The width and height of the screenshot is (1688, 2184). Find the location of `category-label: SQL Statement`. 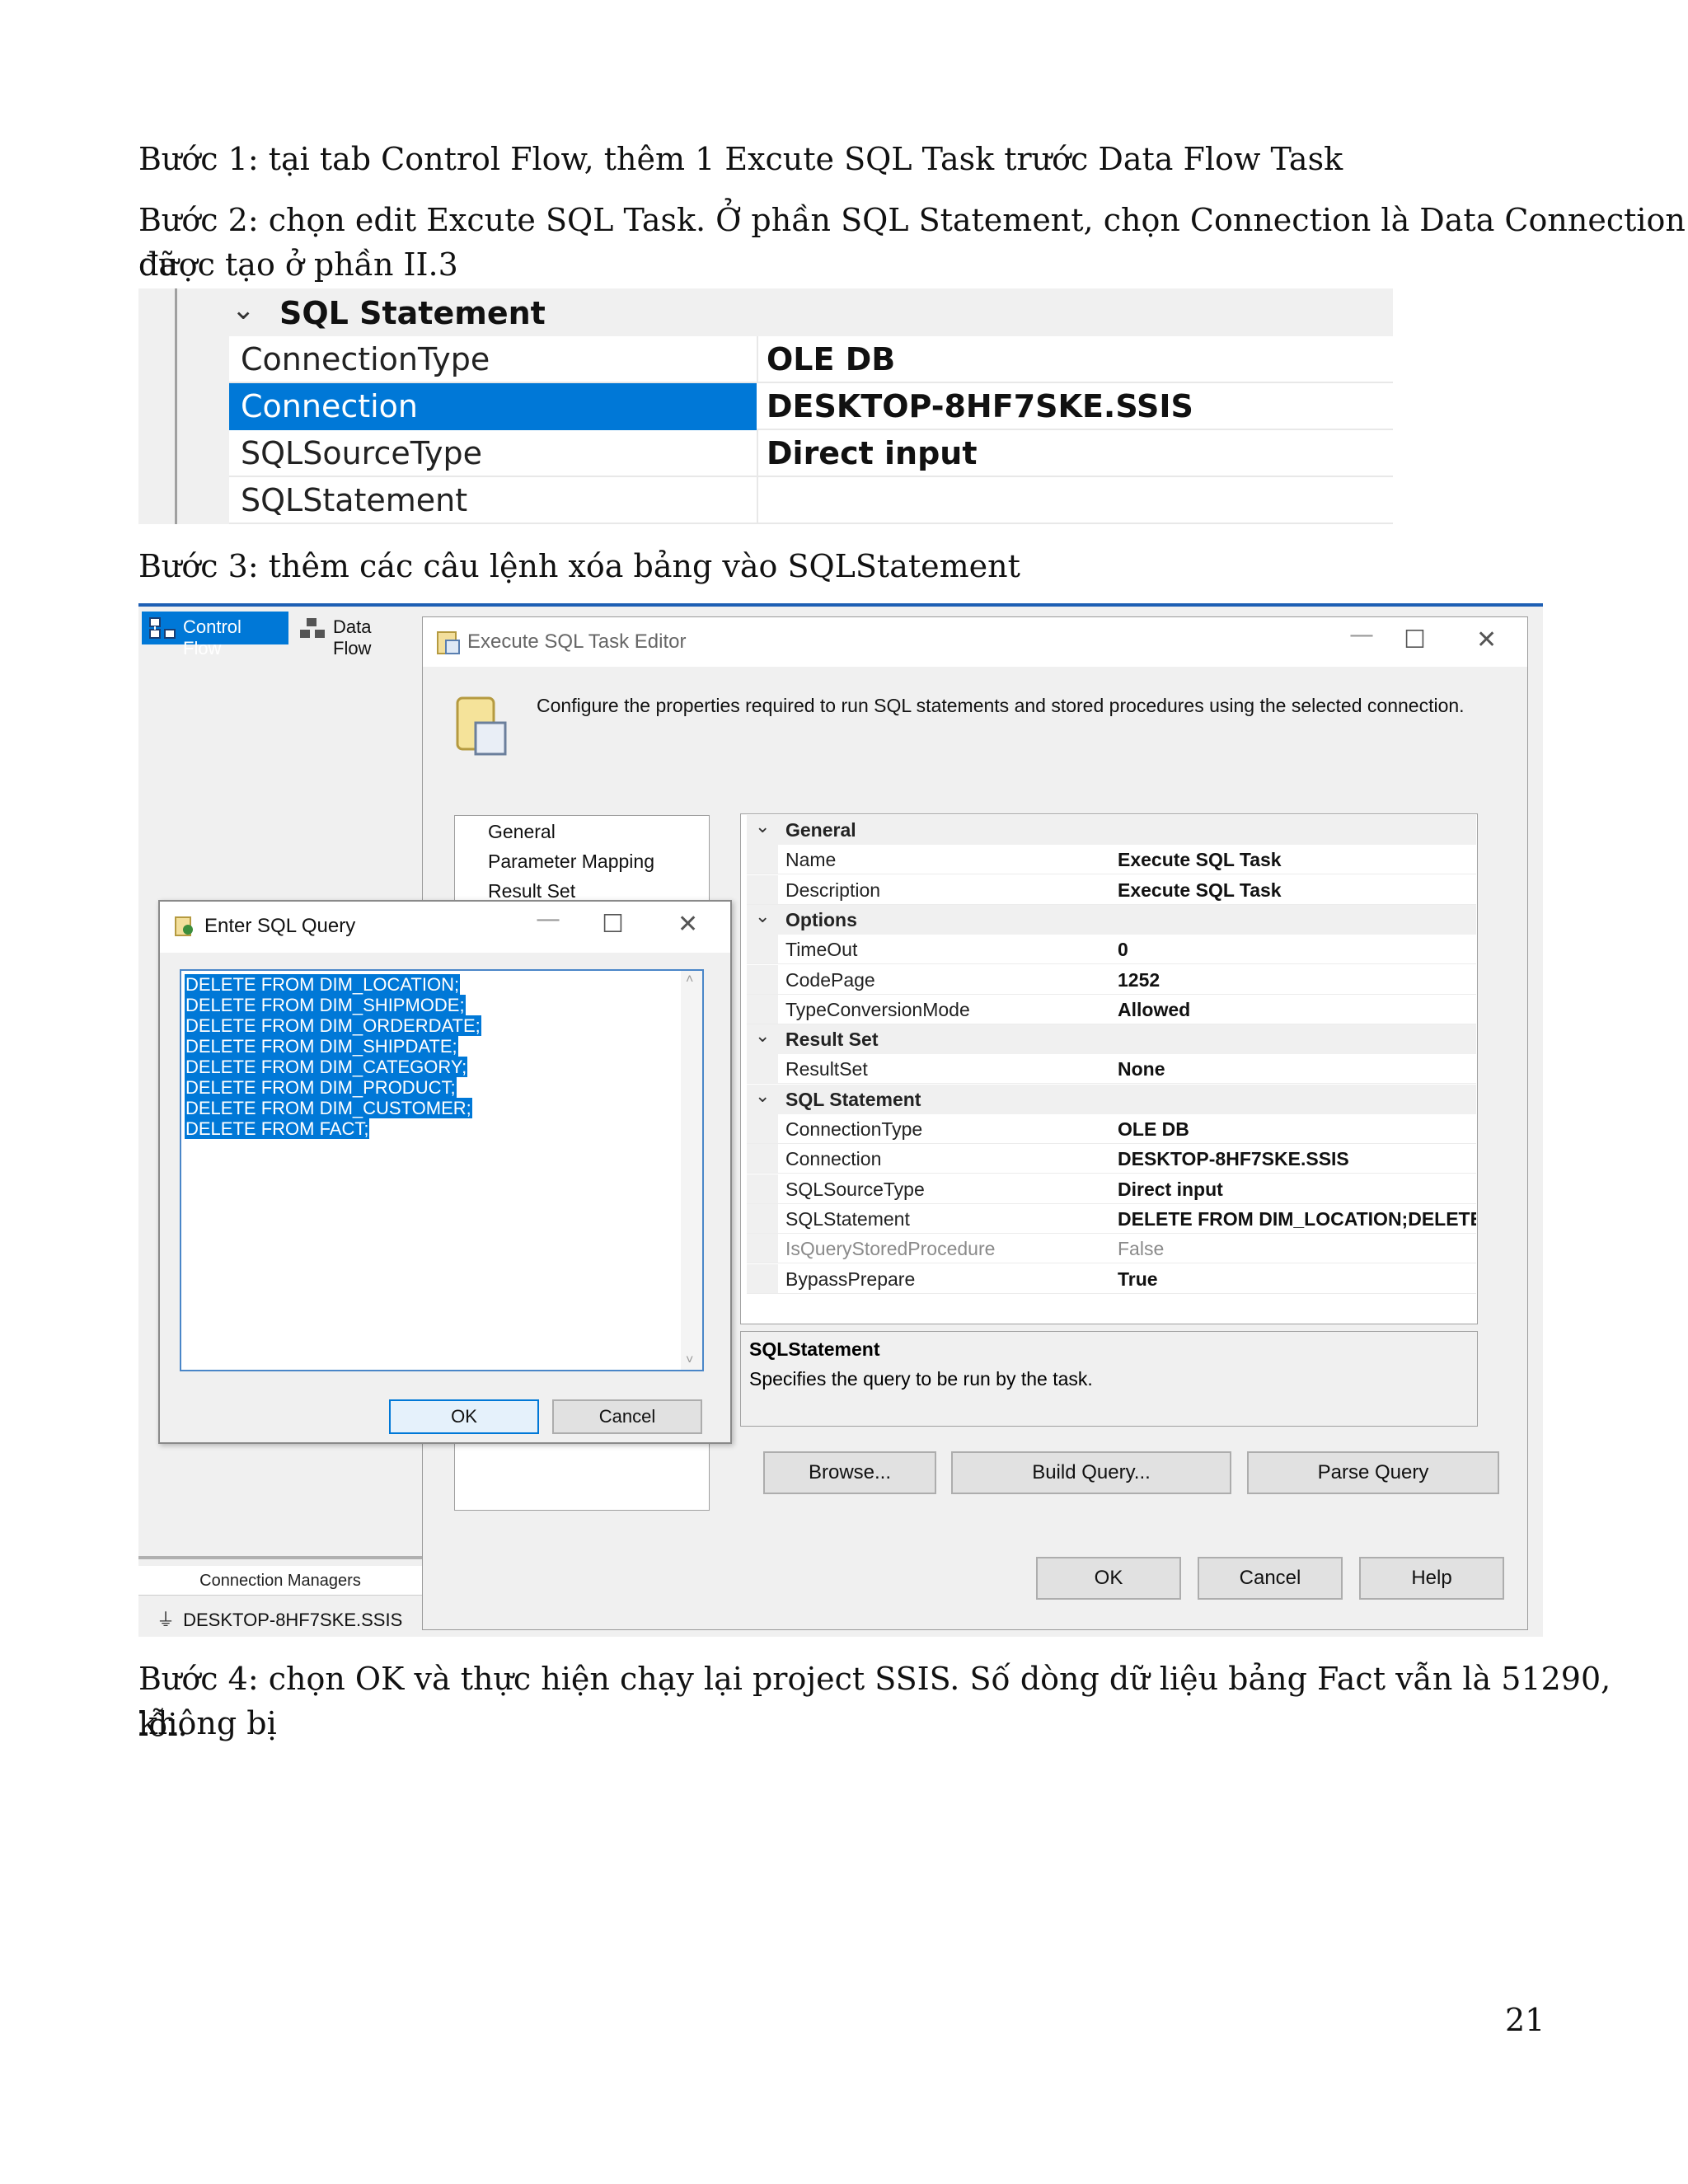

category-label: SQL Statement is located at coordinates (413, 313).